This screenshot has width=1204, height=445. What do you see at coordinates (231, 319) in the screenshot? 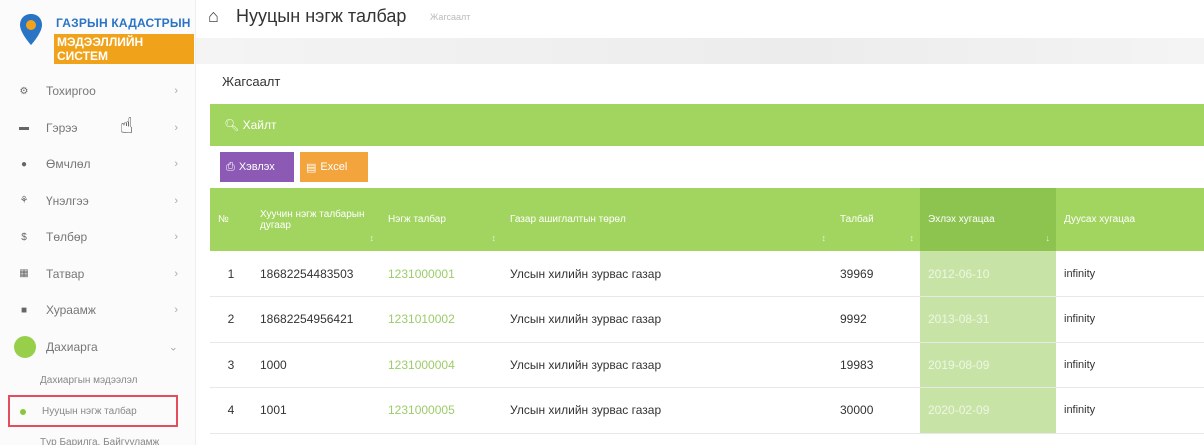
I see `cell-no: 2` at bounding box center [231, 319].